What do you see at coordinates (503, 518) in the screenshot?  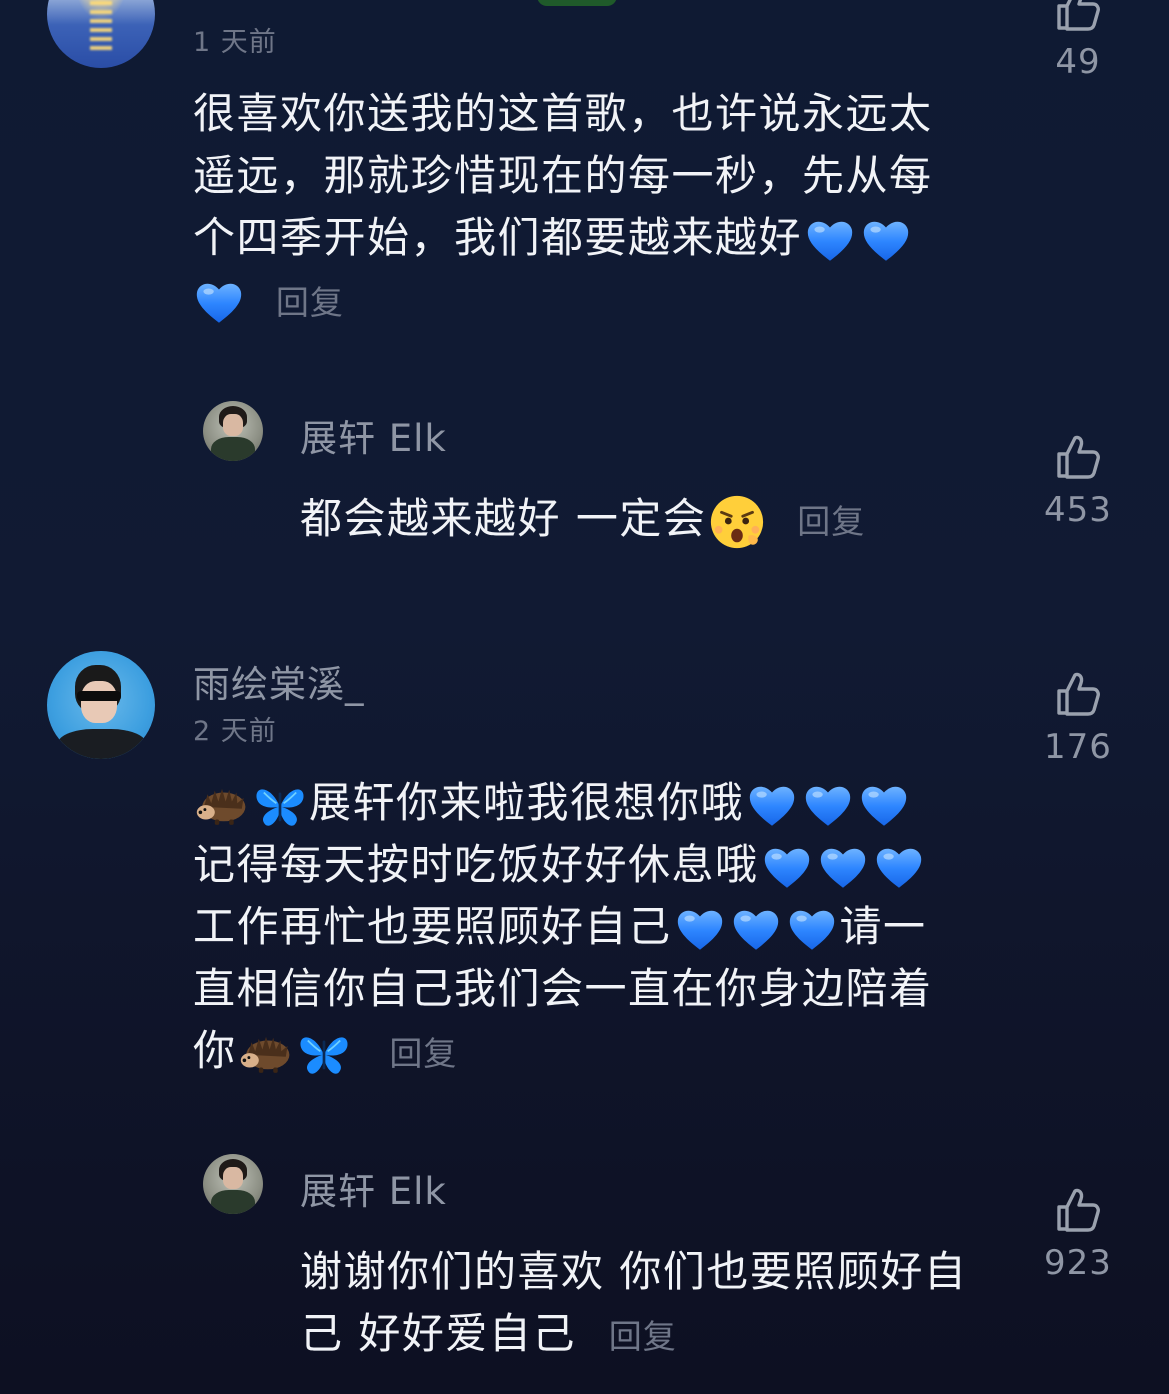 I see `comment-line-text: 都会越来越好 一定会` at bounding box center [503, 518].